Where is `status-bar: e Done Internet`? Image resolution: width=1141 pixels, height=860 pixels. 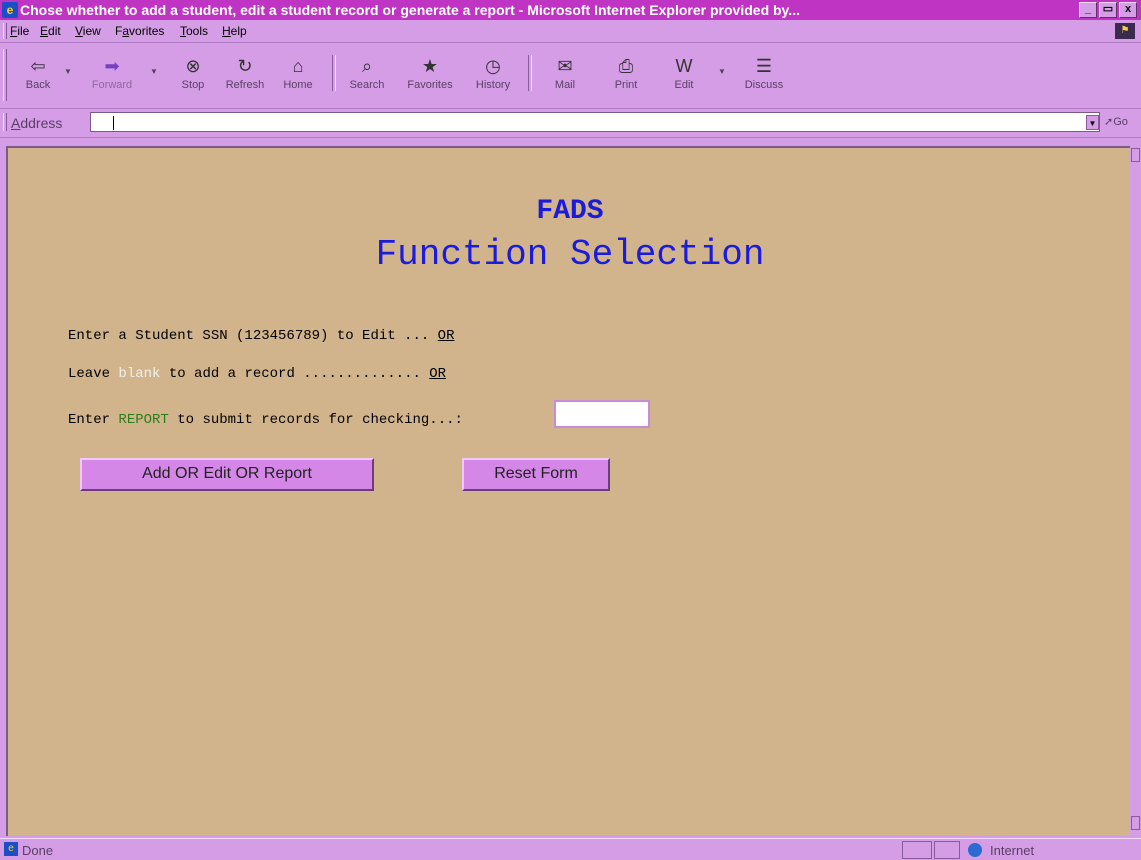 status-bar: e Done Internet is located at coordinates (570, 849).